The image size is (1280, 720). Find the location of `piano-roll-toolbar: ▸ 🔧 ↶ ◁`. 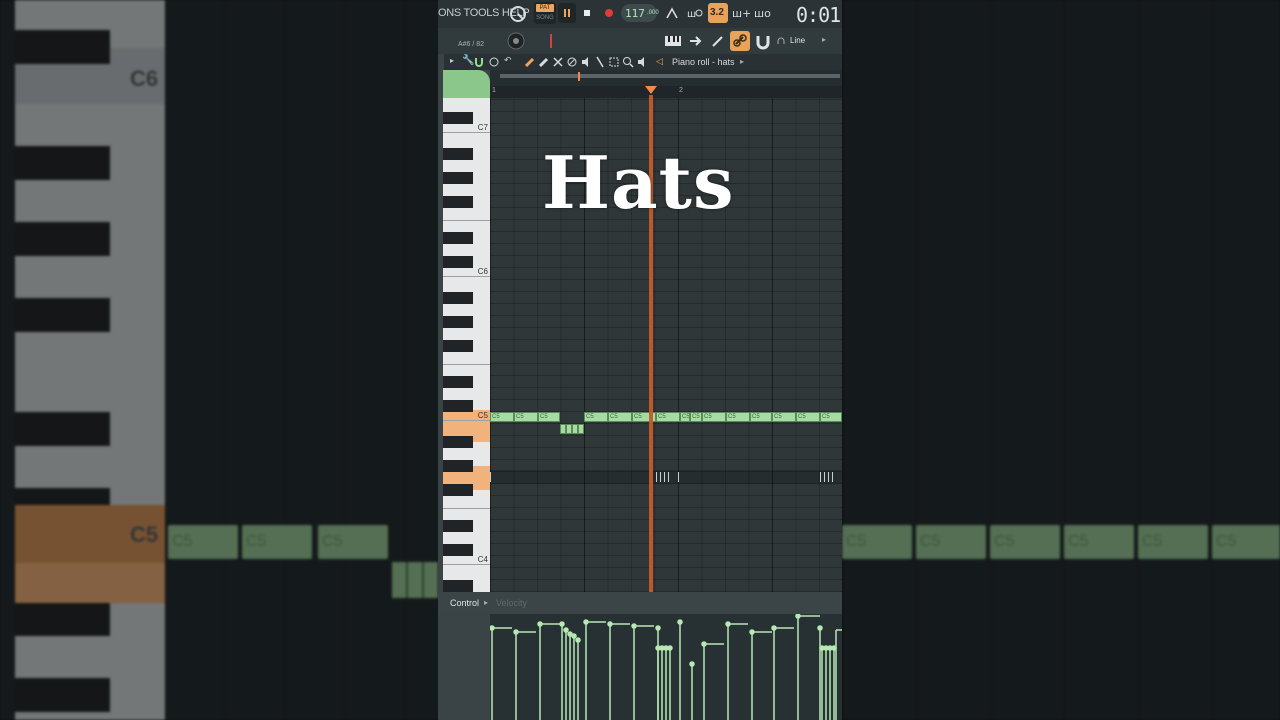

piano-roll-toolbar: ▸ 🔧 ↶ ◁ is located at coordinates (643, 62).